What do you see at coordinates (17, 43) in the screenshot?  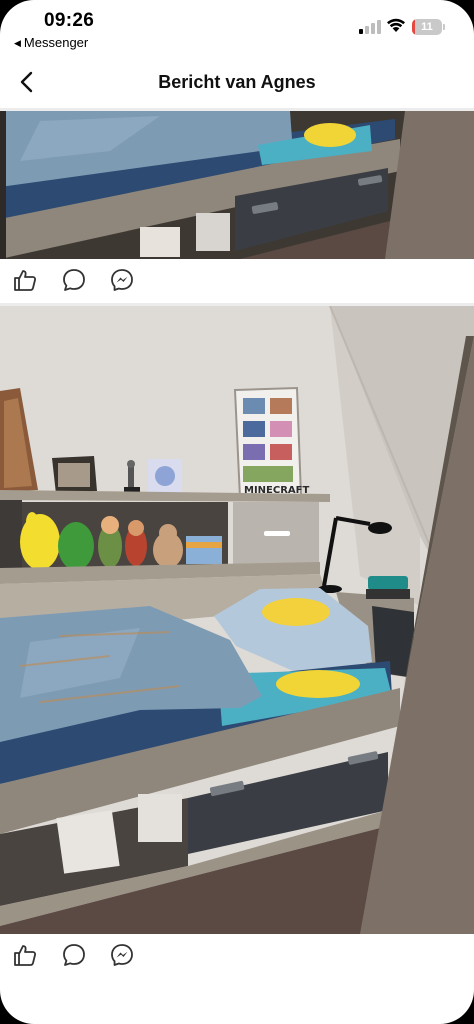 I see `back-triangle-icon: ◀` at bounding box center [17, 43].